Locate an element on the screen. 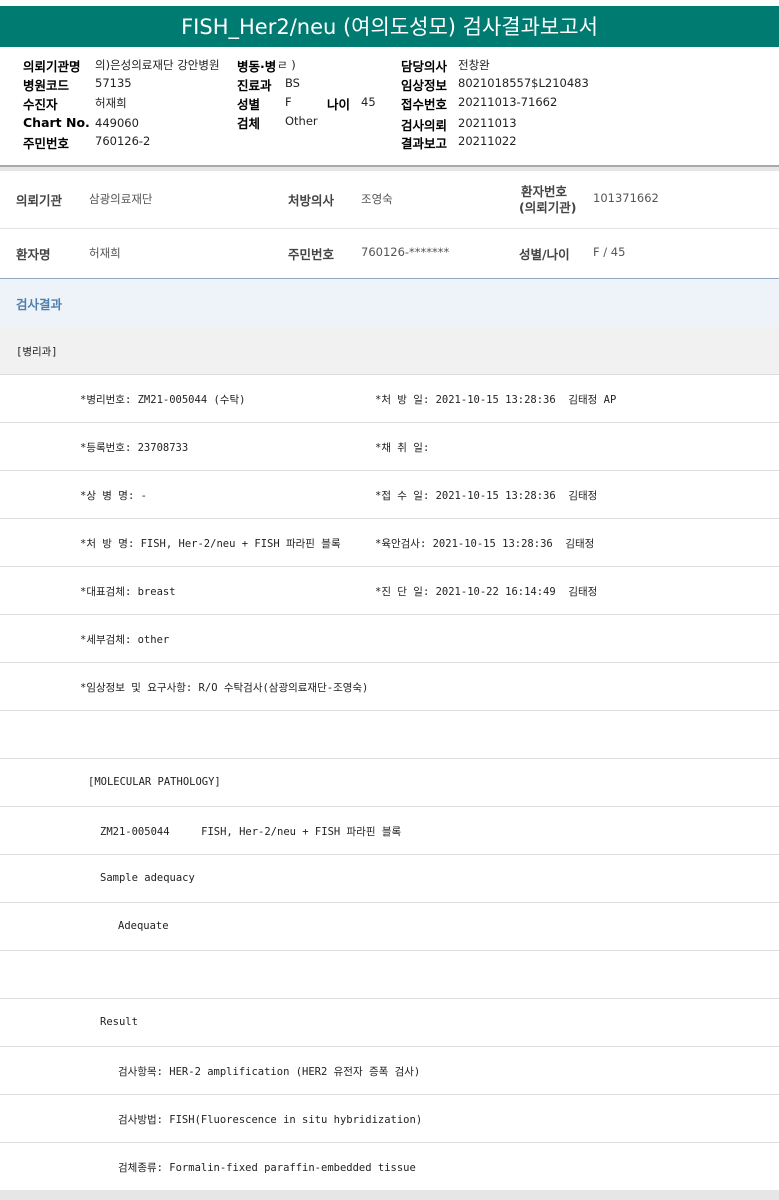 This screenshot has height=1200, width=779. ward-value: ㄹ ) is located at coordinates (286, 65).